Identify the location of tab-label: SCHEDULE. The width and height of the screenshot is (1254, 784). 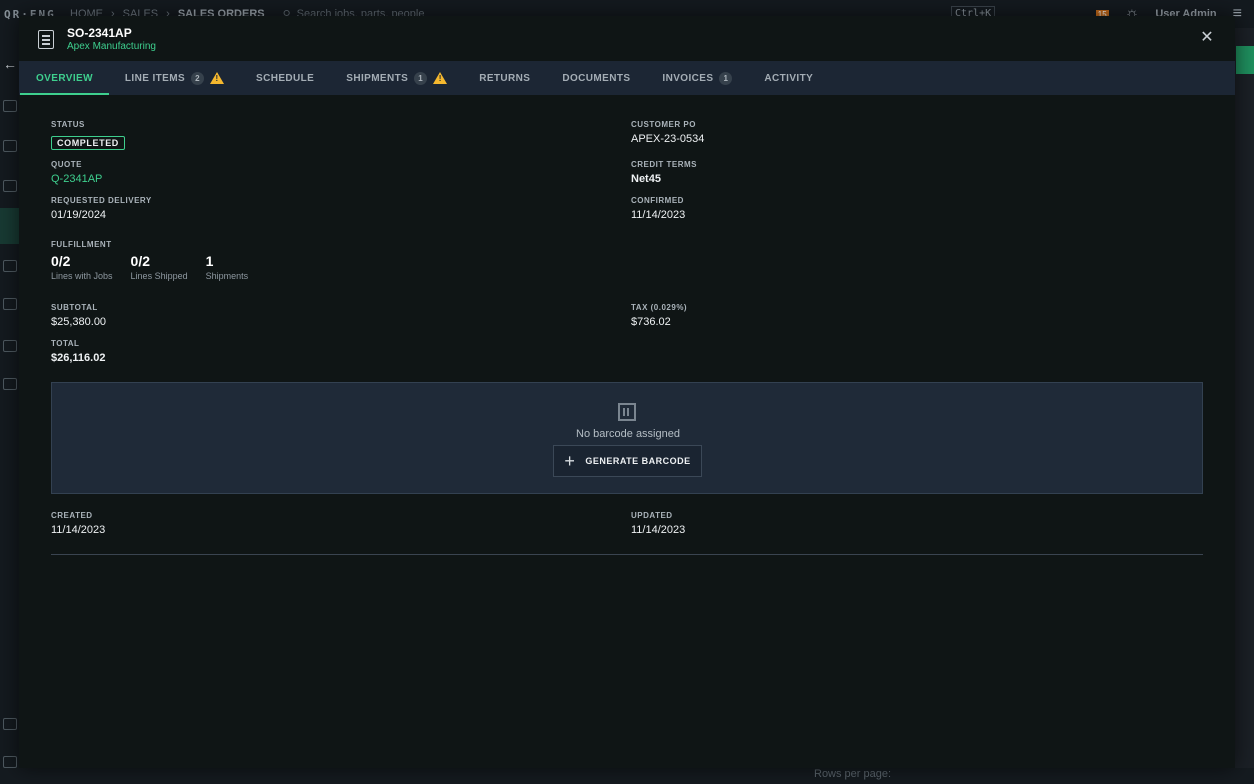
(285, 78).